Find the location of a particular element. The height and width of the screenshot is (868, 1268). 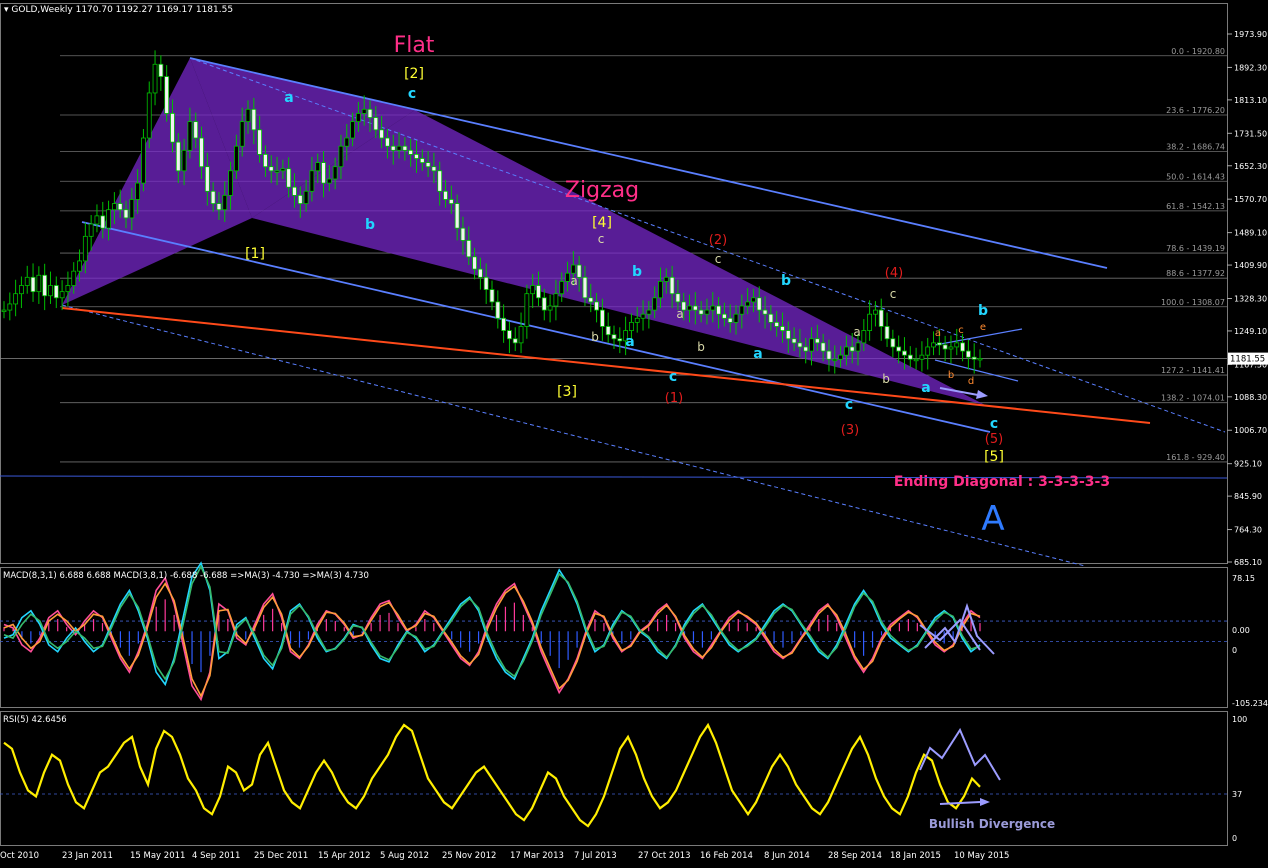

wave-5-label: [5] is located at coordinates (994, 457).